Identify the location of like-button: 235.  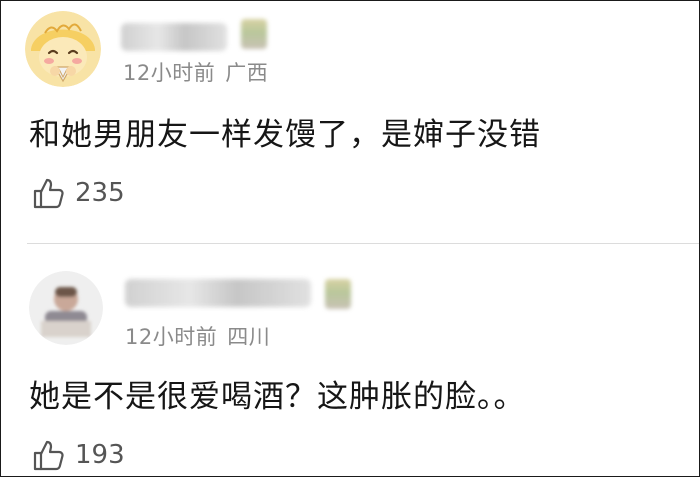
(78, 193).